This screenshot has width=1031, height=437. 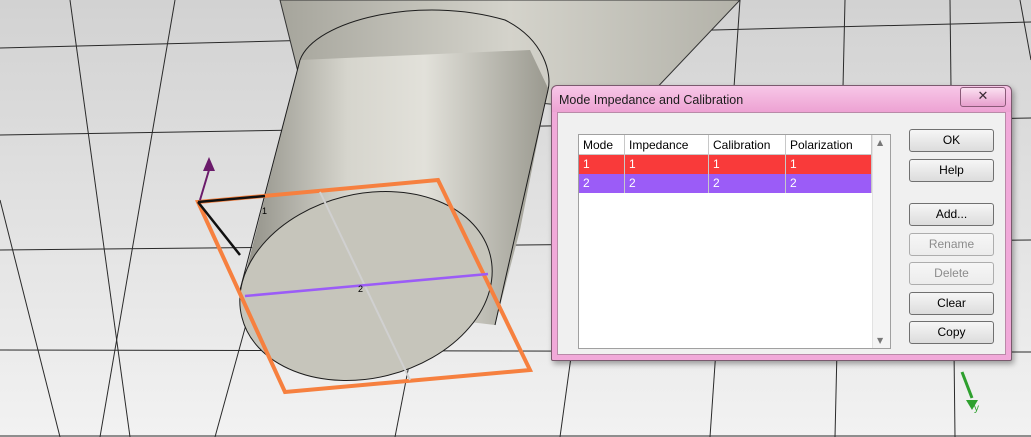 What do you see at coordinates (951, 303) in the screenshot?
I see `clear-button: Clear` at bounding box center [951, 303].